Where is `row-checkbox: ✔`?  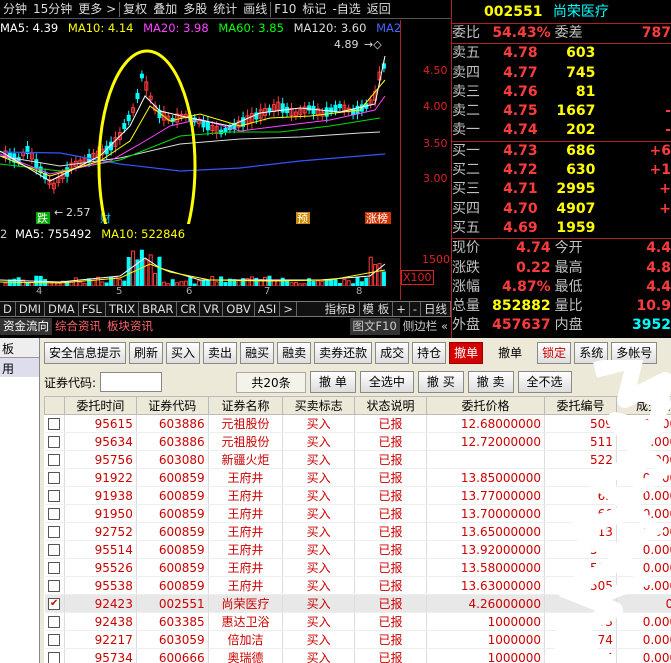 row-checkbox: ✔ is located at coordinates (54, 603).